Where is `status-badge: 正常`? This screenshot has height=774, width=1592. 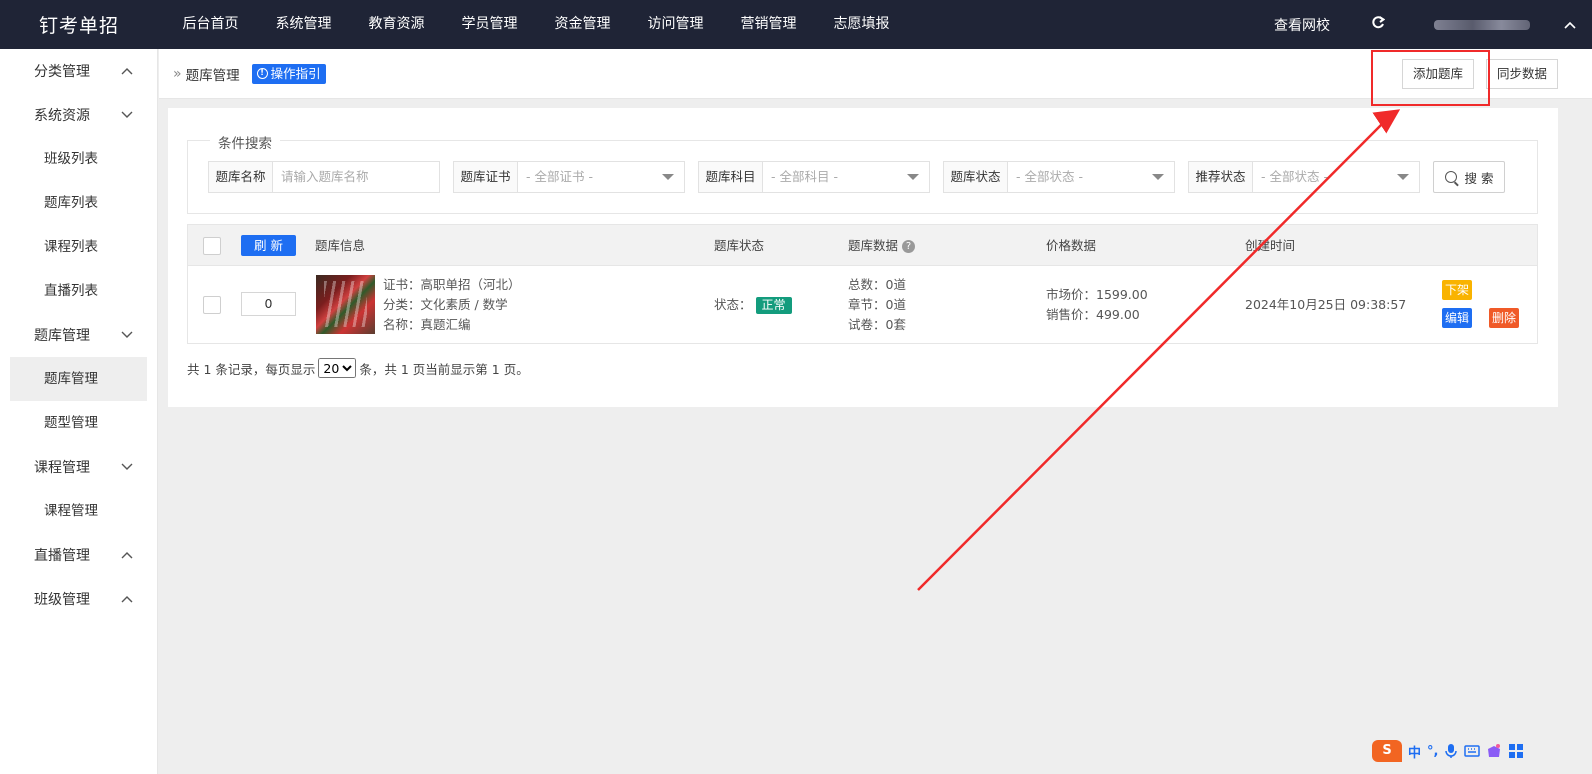 status-badge: 正常 is located at coordinates (773, 305).